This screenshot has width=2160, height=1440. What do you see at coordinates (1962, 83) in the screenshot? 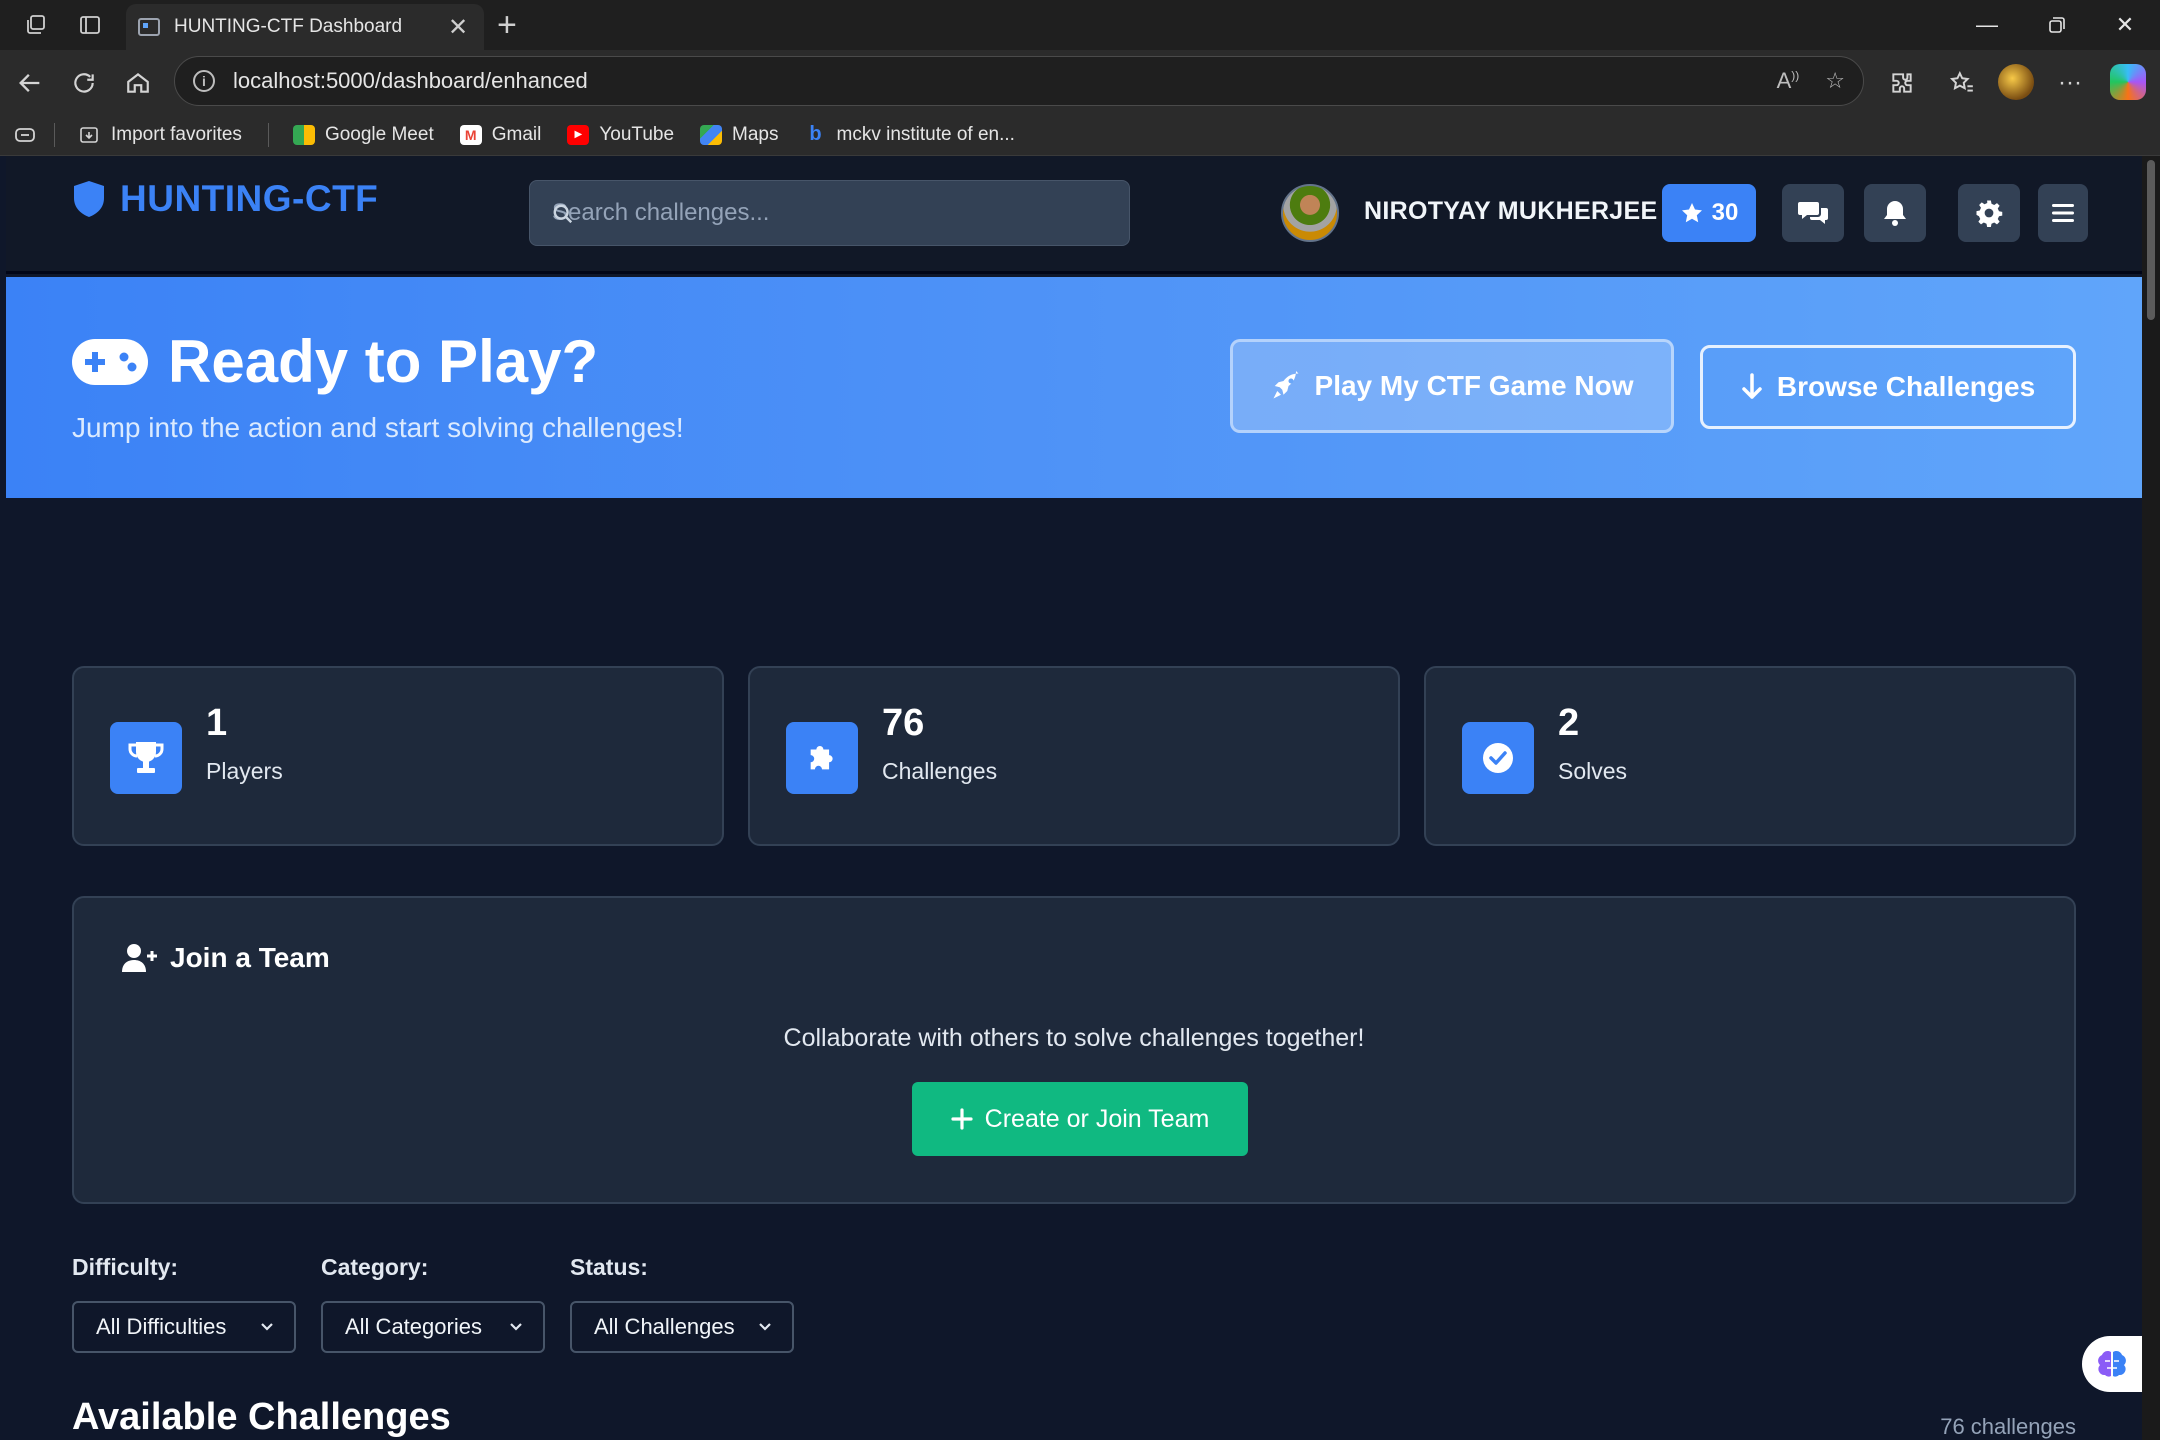
I see `favorites-icon` at bounding box center [1962, 83].